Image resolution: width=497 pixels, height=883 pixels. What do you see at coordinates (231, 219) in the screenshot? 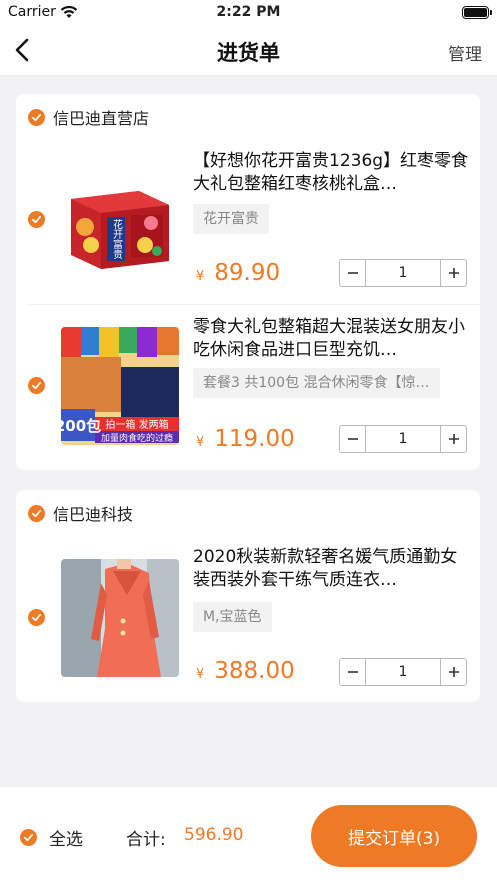
I see `item-spec: 花开富贵` at bounding box center [231, 219].